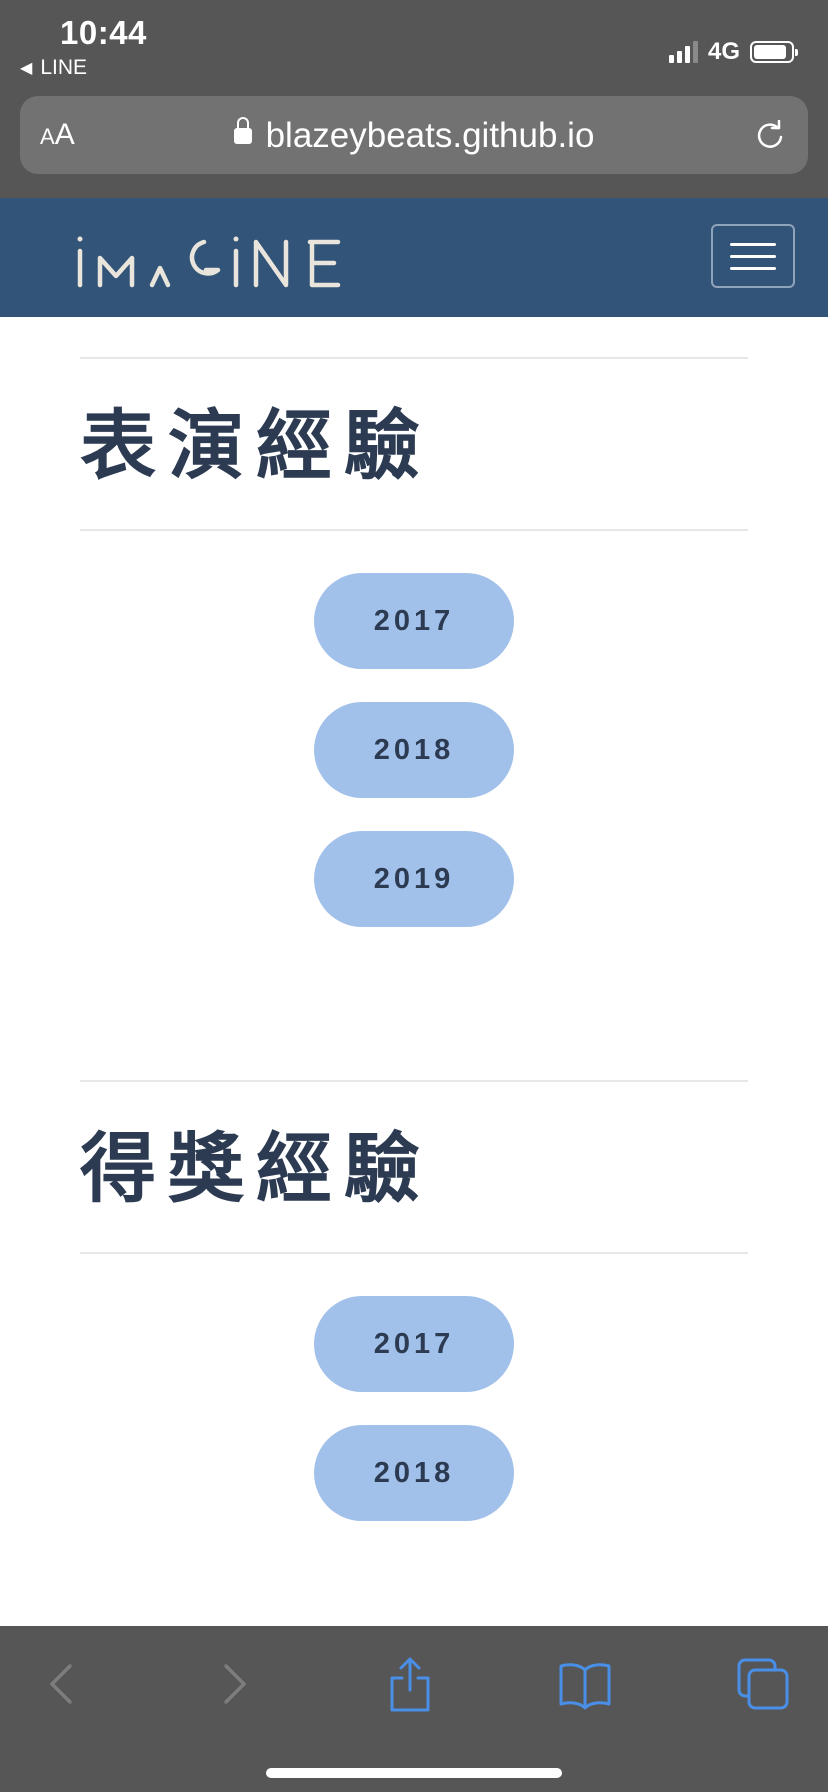 The width and height of the screenshot is (828, 1792). I want to click on section-title-awards: 得獎經驗, so click(256, 1168).